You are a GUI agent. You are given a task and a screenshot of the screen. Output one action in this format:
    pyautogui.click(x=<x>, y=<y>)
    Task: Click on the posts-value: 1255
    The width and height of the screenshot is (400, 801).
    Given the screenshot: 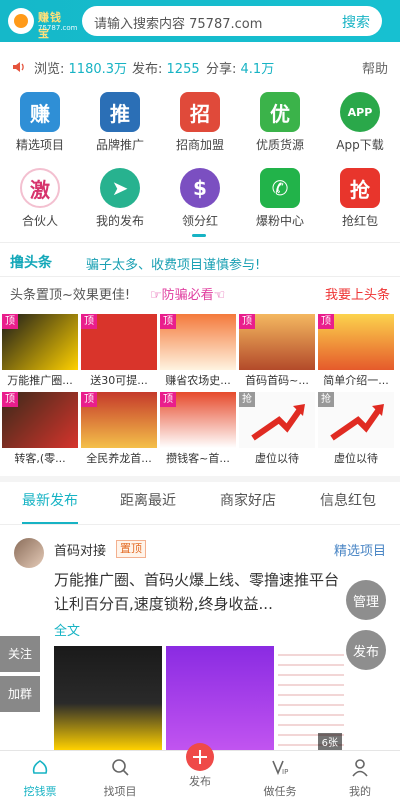 What is the action you would take?
    pyautogui.click(x=183, y=69)
    